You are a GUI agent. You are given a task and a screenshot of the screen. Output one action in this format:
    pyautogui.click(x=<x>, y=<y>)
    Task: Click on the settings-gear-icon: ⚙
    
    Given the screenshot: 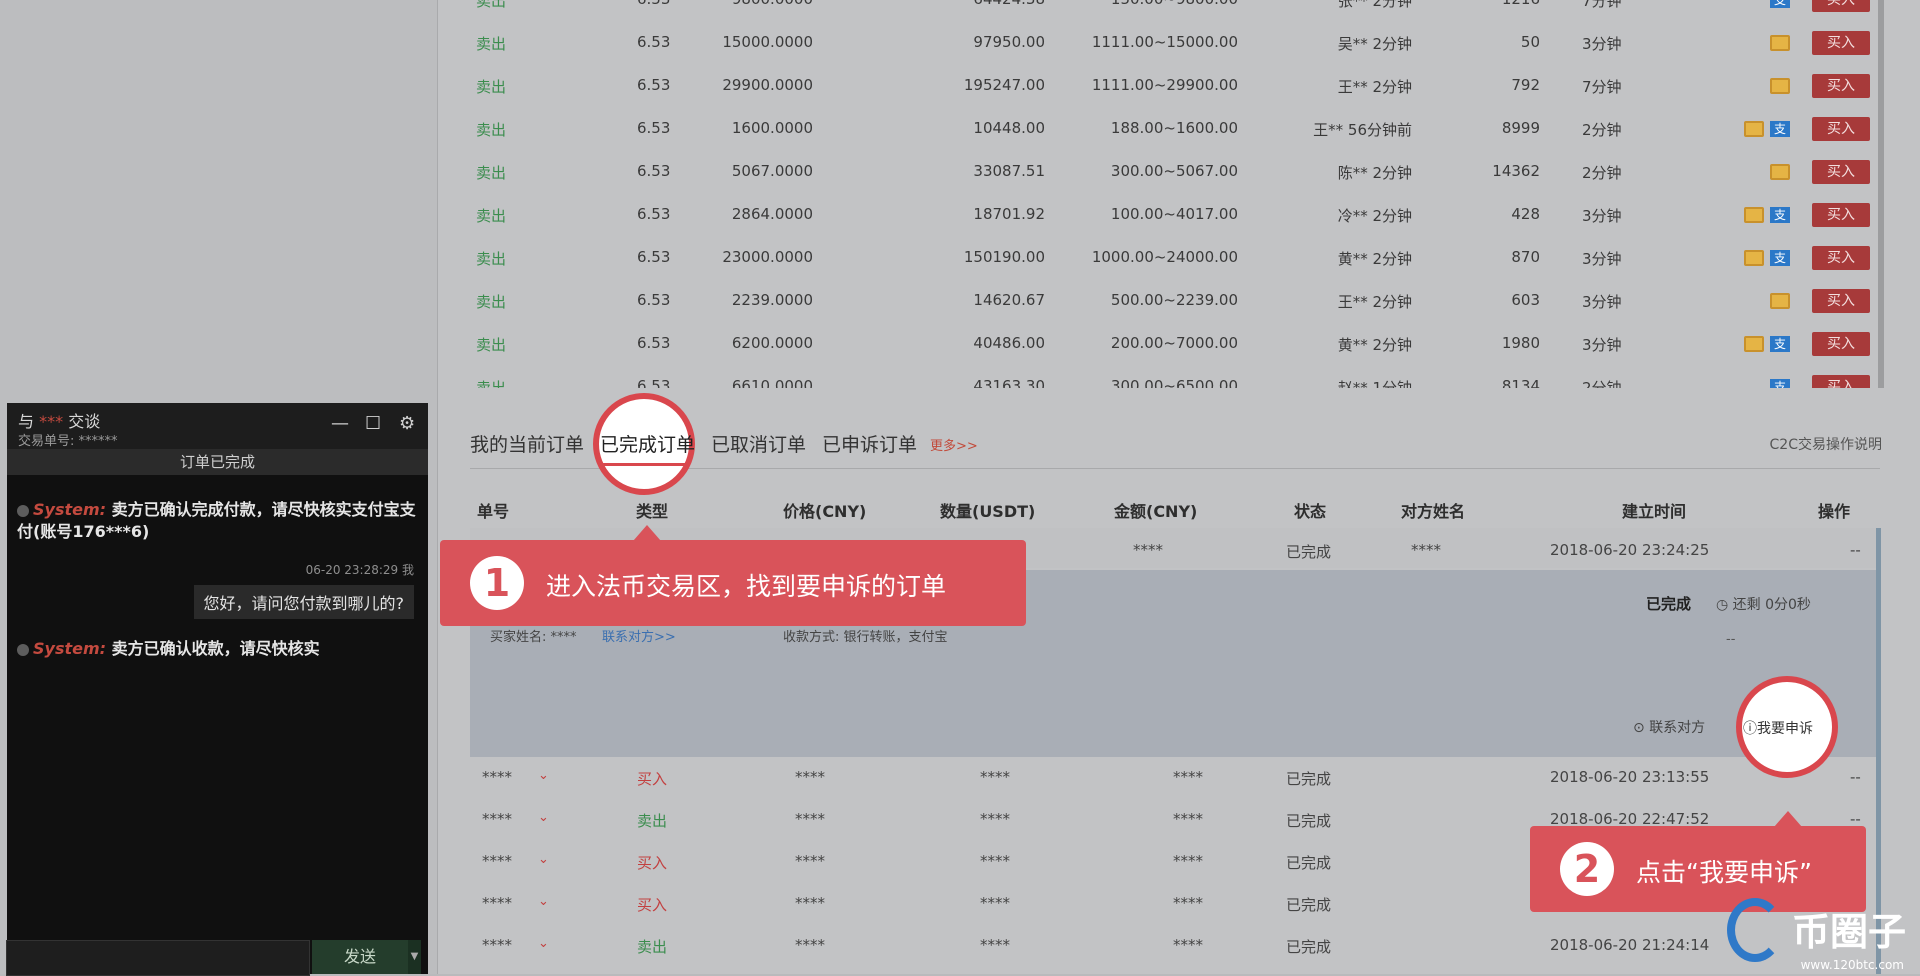 What is the action you would take?
    pyautogui.click(x=407, y=423)
    